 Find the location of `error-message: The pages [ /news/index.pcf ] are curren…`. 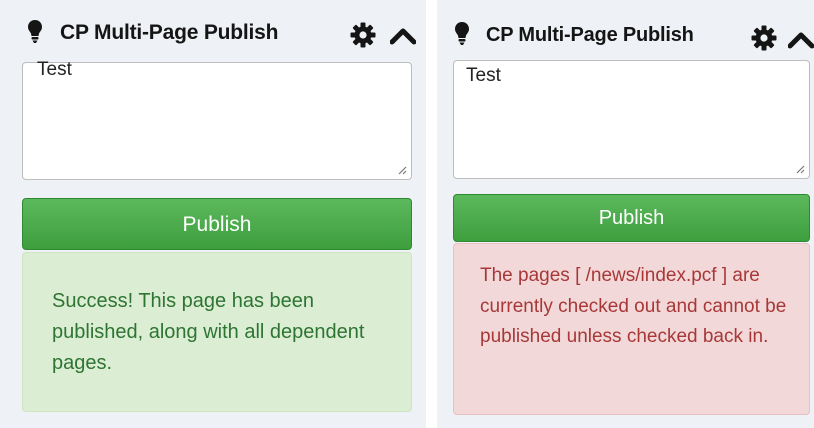

error-message: The pages [ /news/index.pcf ] are curren… is located at coordinates (633, 306).